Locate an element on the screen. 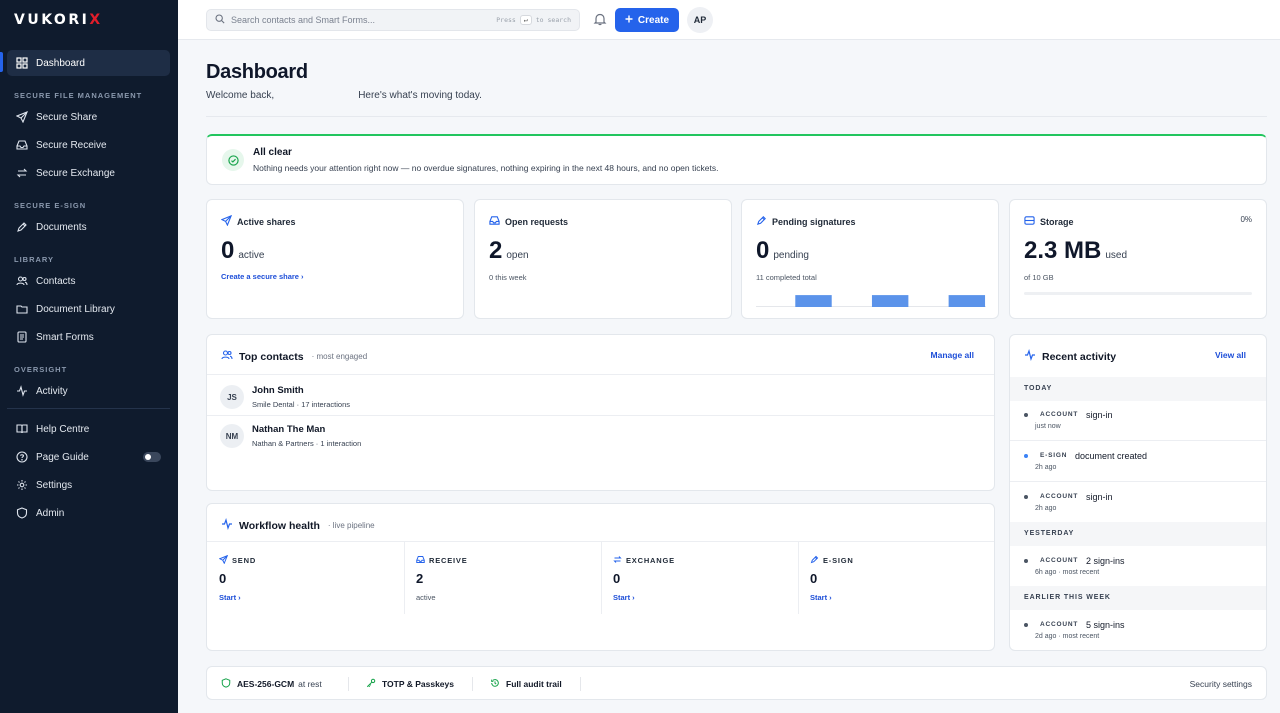 Image resolution: width=1280 pixels, height=713 pixels. sidebar-item-smart-forms: Smart Forms is located at coordinates (88, 337).